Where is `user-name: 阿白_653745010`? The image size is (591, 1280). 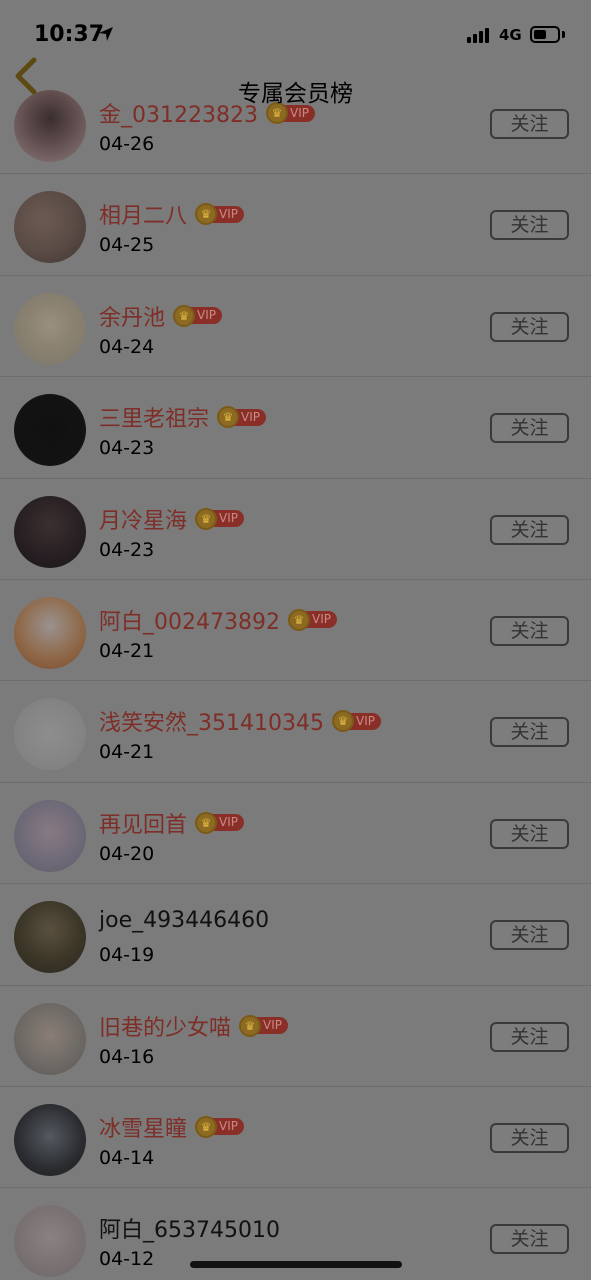
user-name: 阿白_653745010 is located at coordinates (189, 1228).